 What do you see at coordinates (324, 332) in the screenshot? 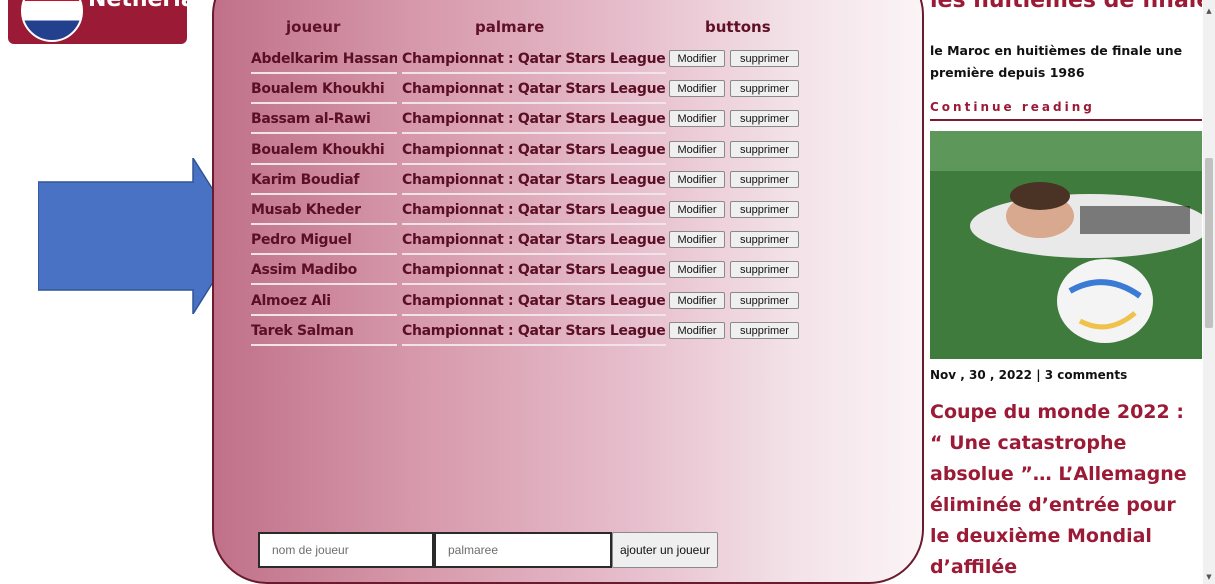
I see `player-name-cell: Tarek Salman` at bounding box center [324, 332].